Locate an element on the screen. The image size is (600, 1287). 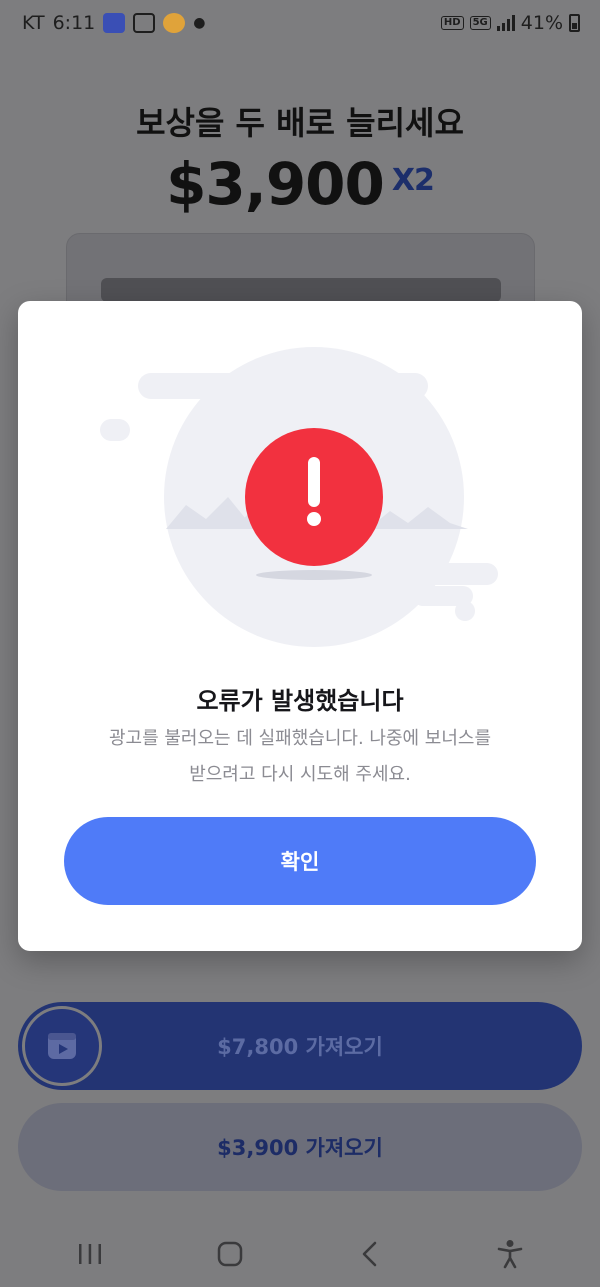
reward-multiplier: X2 is located at coordinates (413, 180).